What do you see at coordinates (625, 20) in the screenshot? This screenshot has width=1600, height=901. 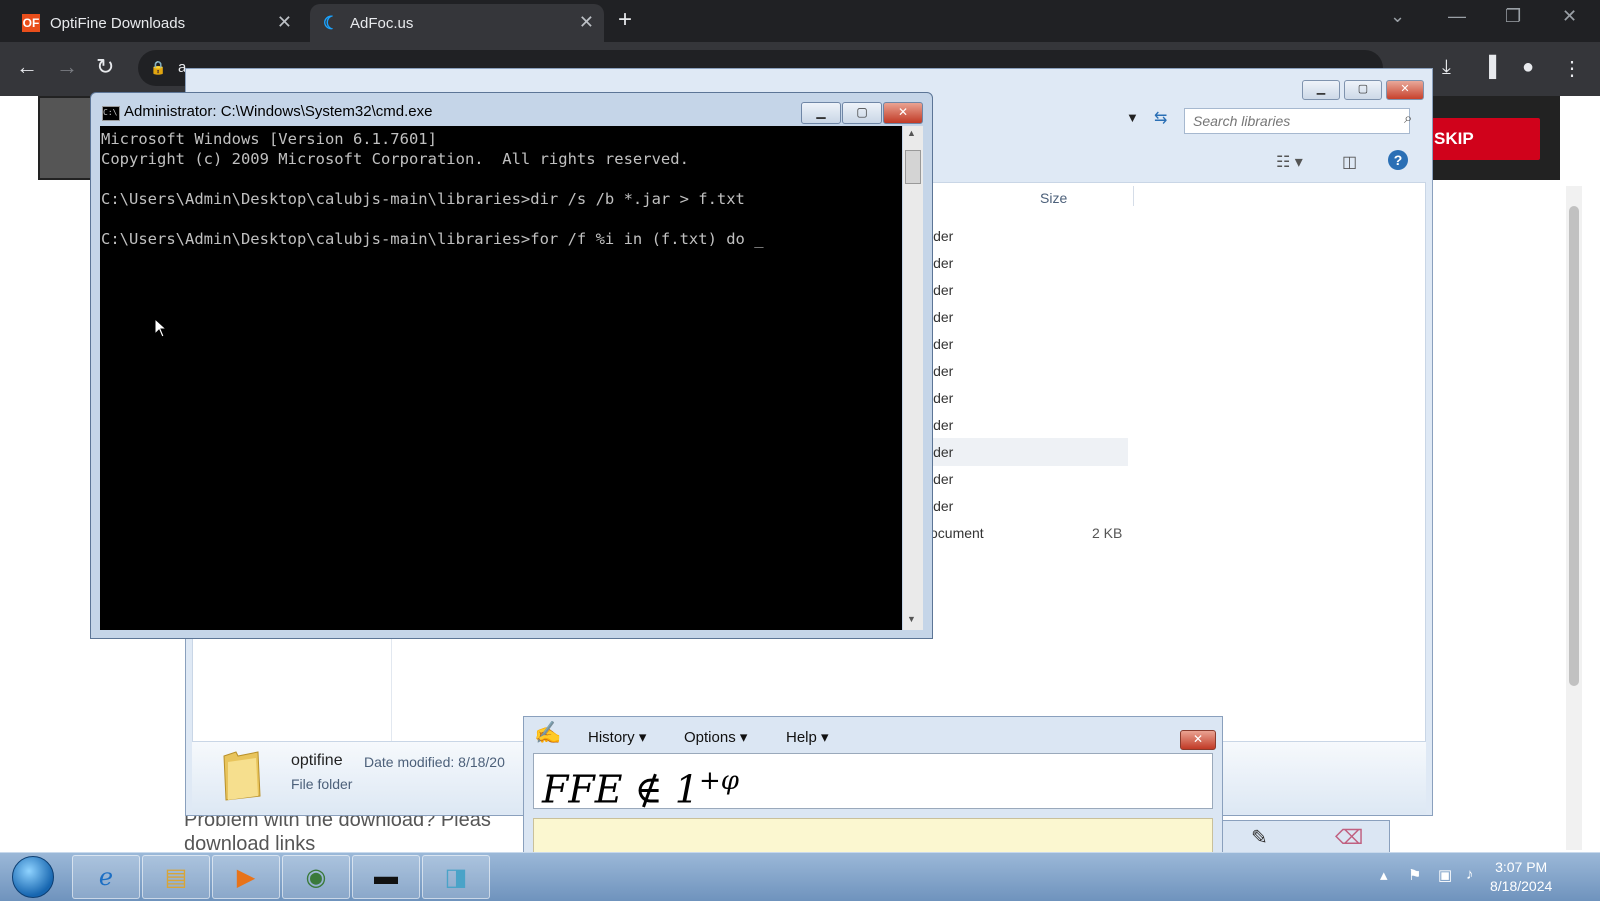 I see `new-tab-icon: +` at bounding box center [625, 20].